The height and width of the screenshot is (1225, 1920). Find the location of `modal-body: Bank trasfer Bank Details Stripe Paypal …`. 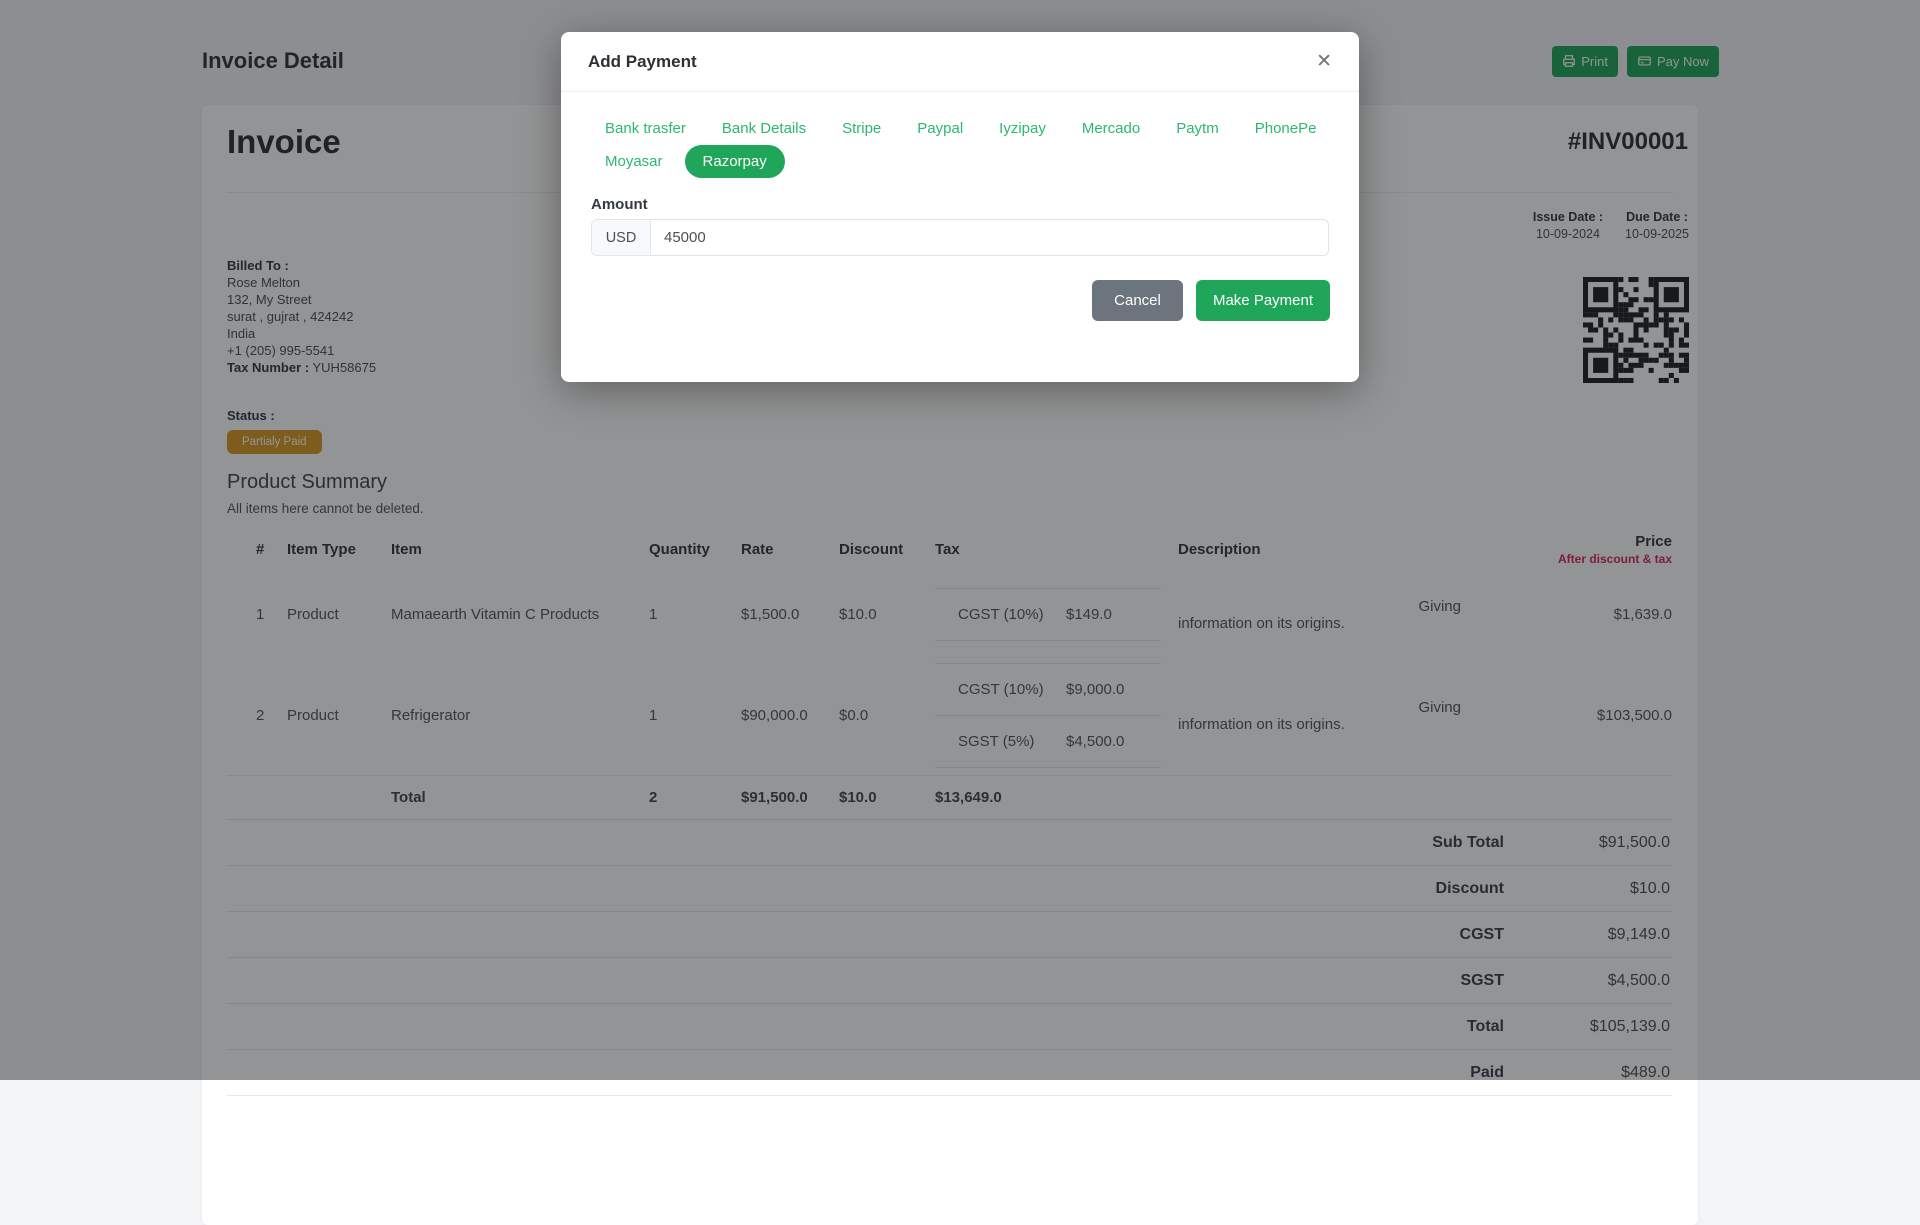

modal-body: Bank trasfer Bank Details Stripe Paypal … is located at coordinates (960, 174).